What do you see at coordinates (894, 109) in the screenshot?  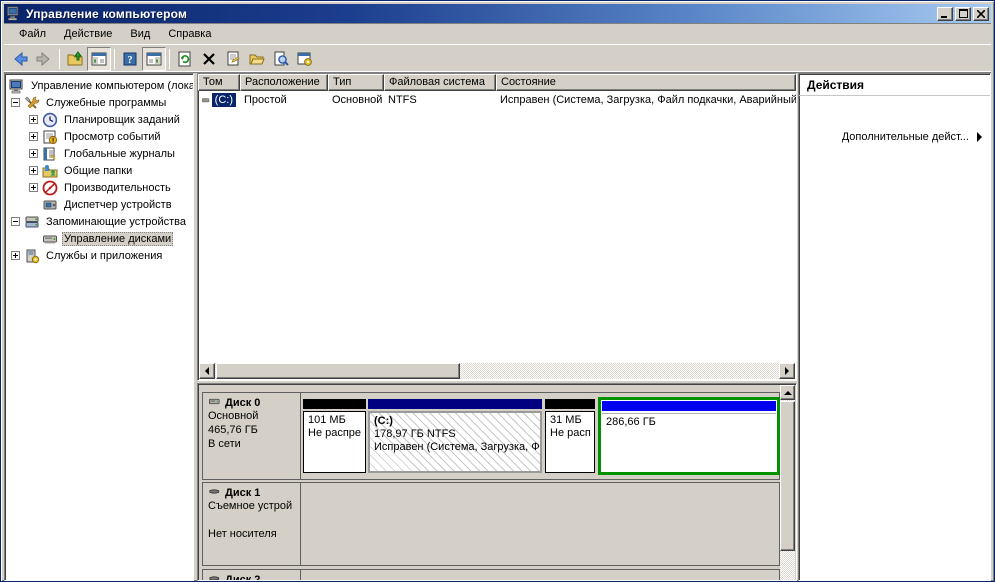 I see `actions-section-header: Управление дисками` at bounding box center [894, 109].